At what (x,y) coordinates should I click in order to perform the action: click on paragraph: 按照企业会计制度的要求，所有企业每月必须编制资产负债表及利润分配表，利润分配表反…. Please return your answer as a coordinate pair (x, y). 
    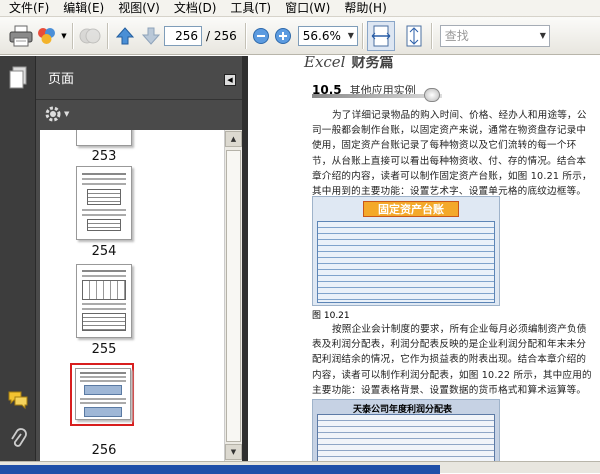
    Looking at the image, I should click on (452, 360).